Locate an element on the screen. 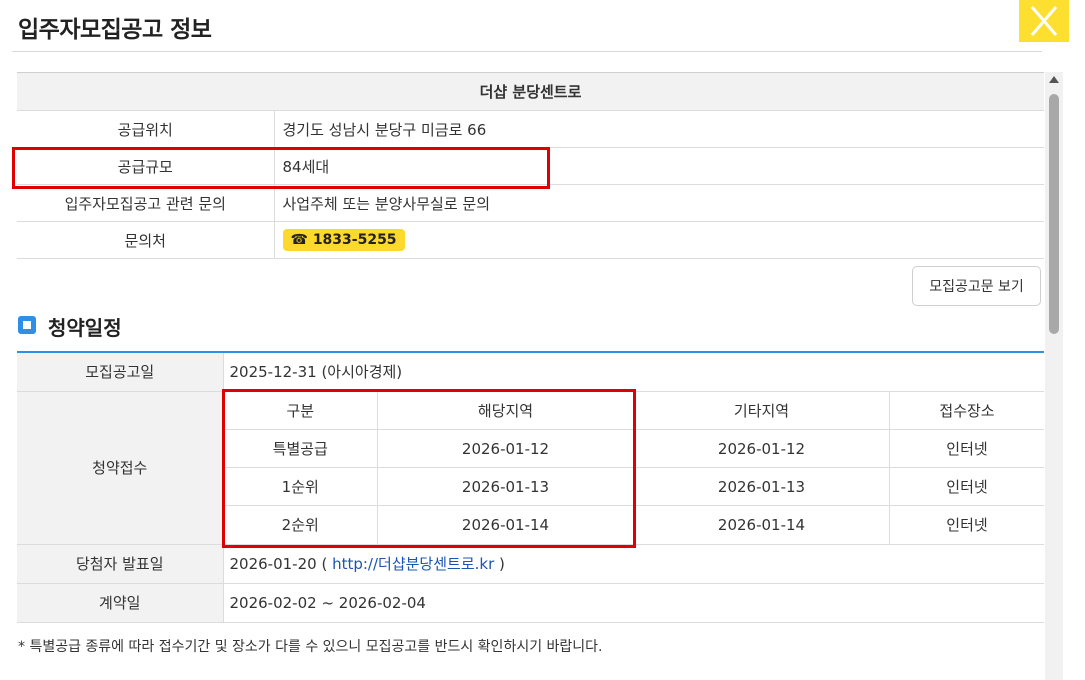 This screenshot has width=1085, height=680. table-cell: 특별공급 is located at coordinates (300, 448).